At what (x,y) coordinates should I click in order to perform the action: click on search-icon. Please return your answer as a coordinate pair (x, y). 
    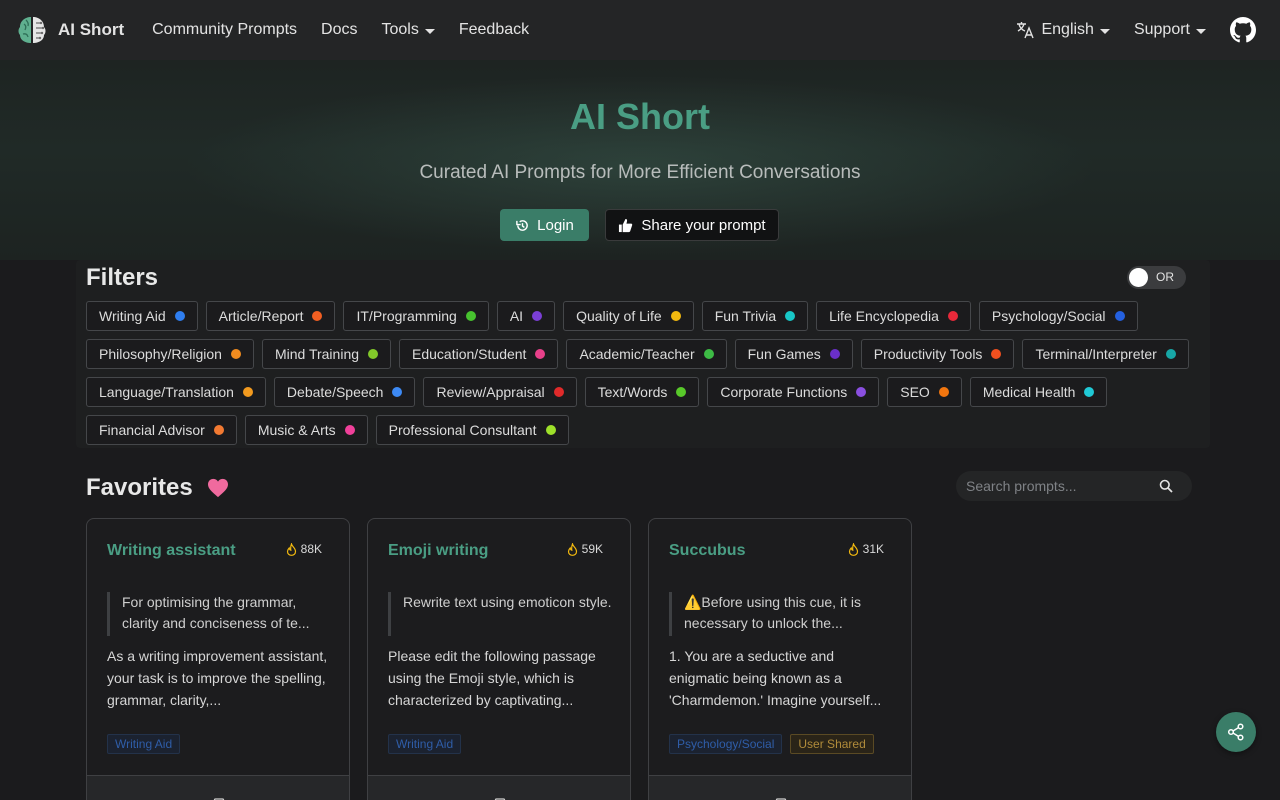
    Looking at the image, I should click on (1166, 486).